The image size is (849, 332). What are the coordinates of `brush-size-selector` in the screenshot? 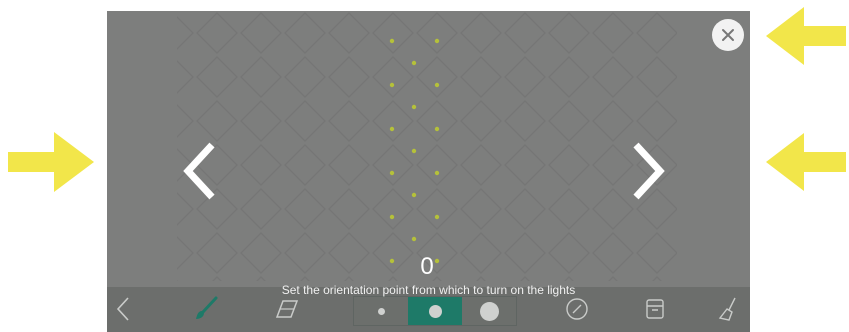 It's located at (435, 311).